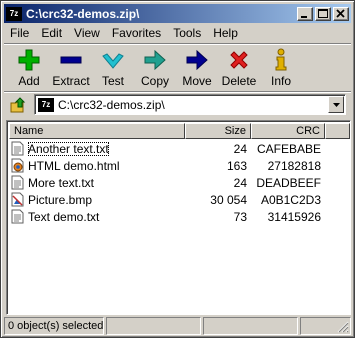  I want to click on list-header: Name Size CRC, so click(179, 131).